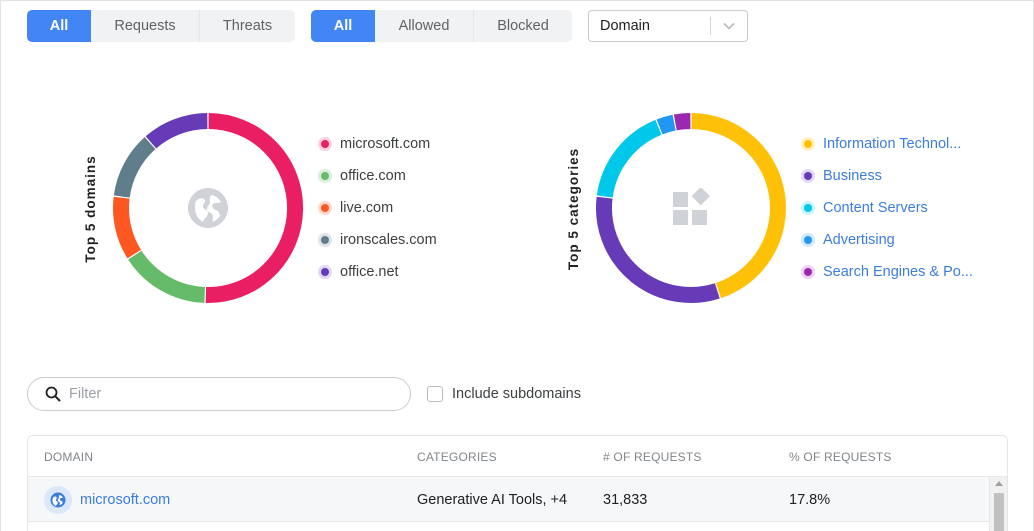  Describe the element at coordinates (90, 209) in the screenshot. I see `domains-chart-title: Top 5 domains` at that location.